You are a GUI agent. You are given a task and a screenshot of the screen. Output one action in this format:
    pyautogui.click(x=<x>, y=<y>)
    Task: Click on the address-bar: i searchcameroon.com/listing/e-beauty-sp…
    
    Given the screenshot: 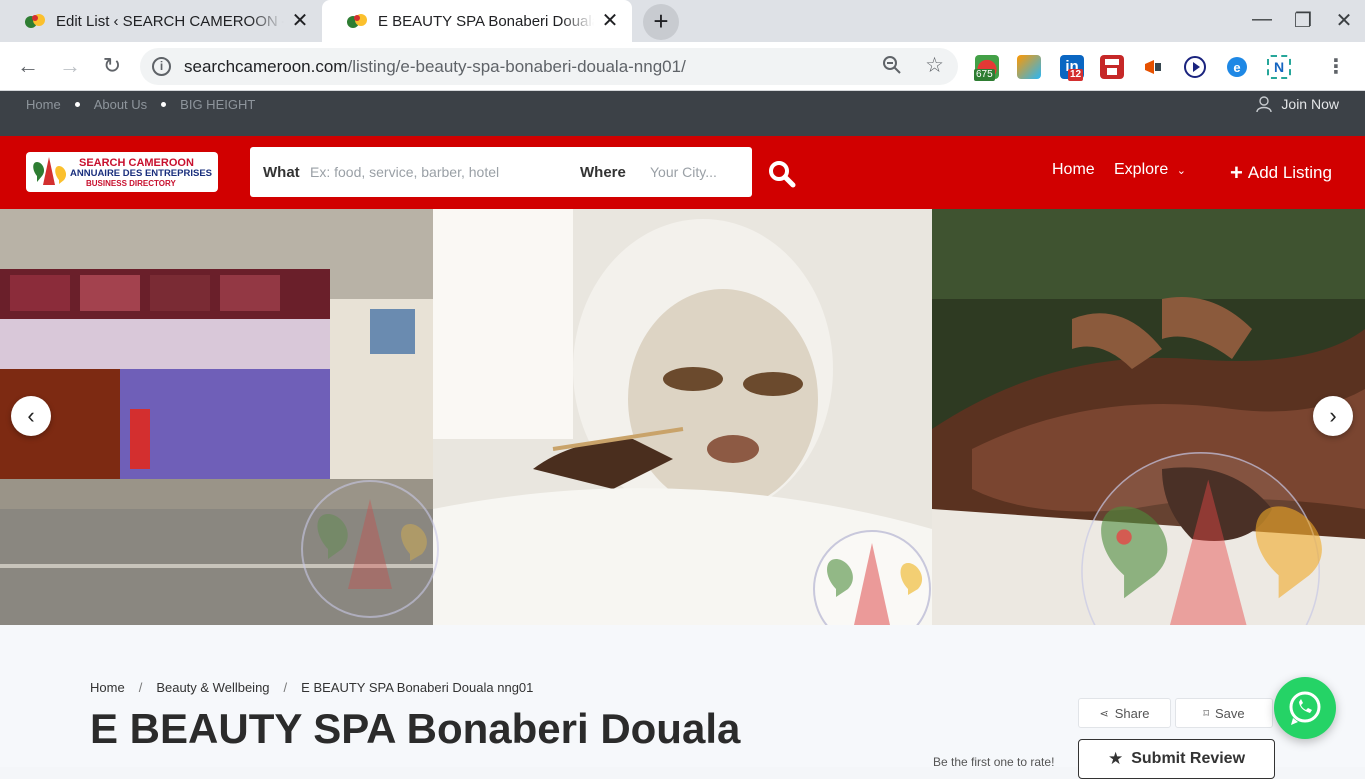 What is the action you would take?
    pyautogui.click(x=549, y=66)
    